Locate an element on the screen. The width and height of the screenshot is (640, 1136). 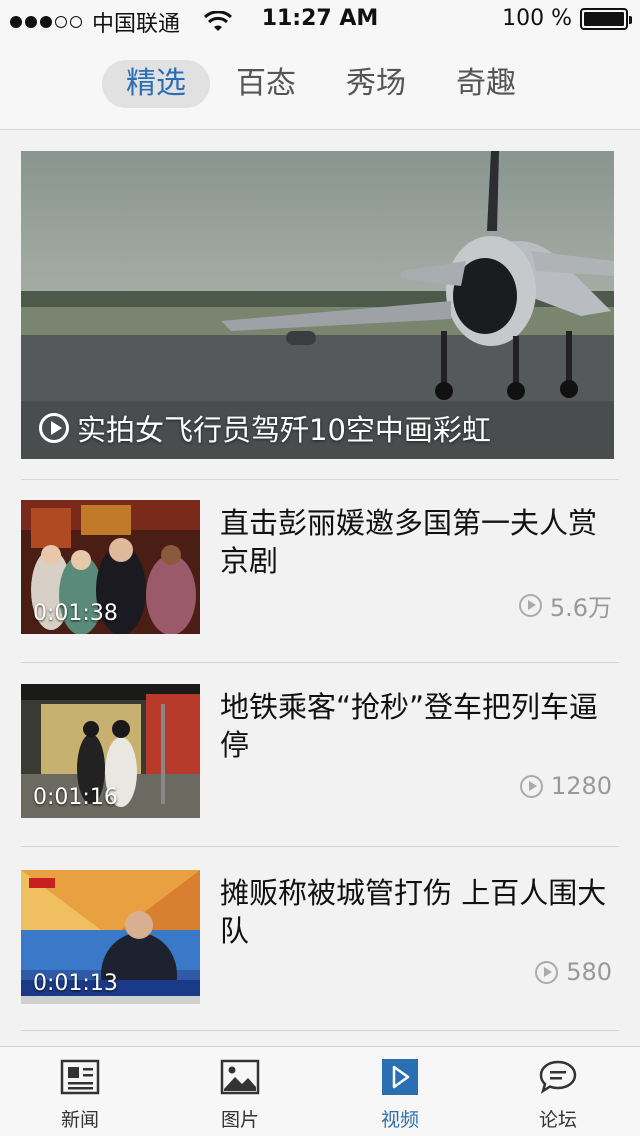
view-count: 1280 is located at coordinates (565, 786).